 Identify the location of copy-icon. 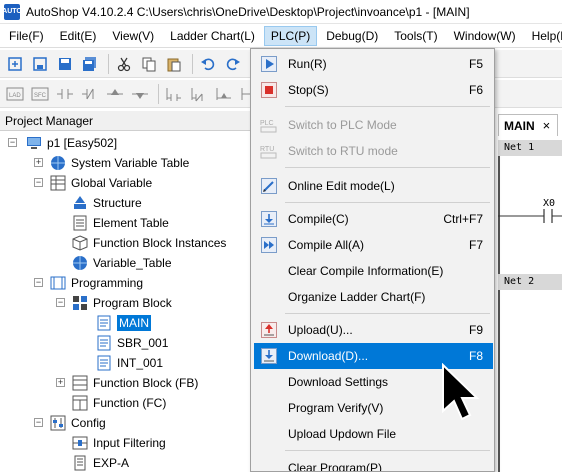
(149, 64).